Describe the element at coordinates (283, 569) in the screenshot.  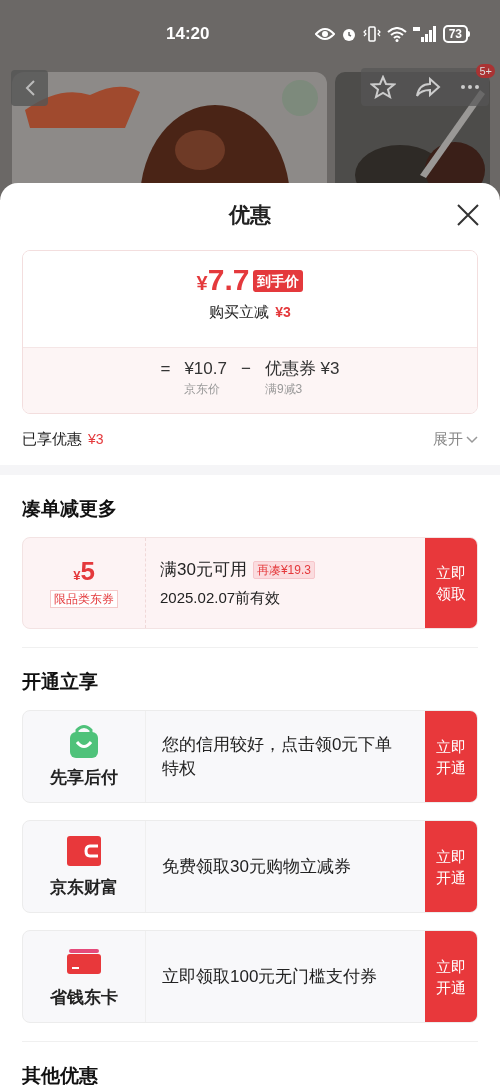
I see `coupon-gap-tag: 再凑¥19.3` at that location.